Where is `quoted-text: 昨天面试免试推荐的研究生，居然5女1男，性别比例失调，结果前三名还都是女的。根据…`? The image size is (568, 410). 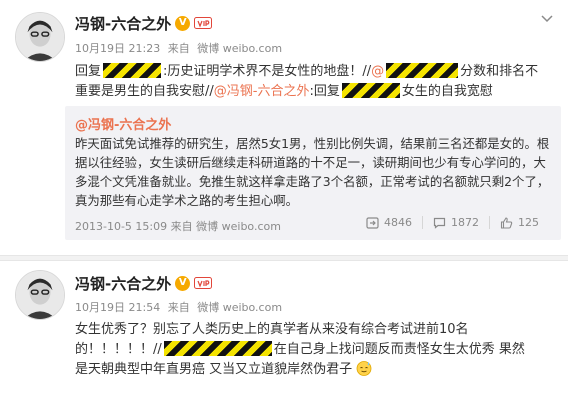
quoted-text: 昨天面试免试推荐的研究生，居然5女1男，性别比例失调，结果前三名还都是女的。根据… is located at coordinates (312, 172).